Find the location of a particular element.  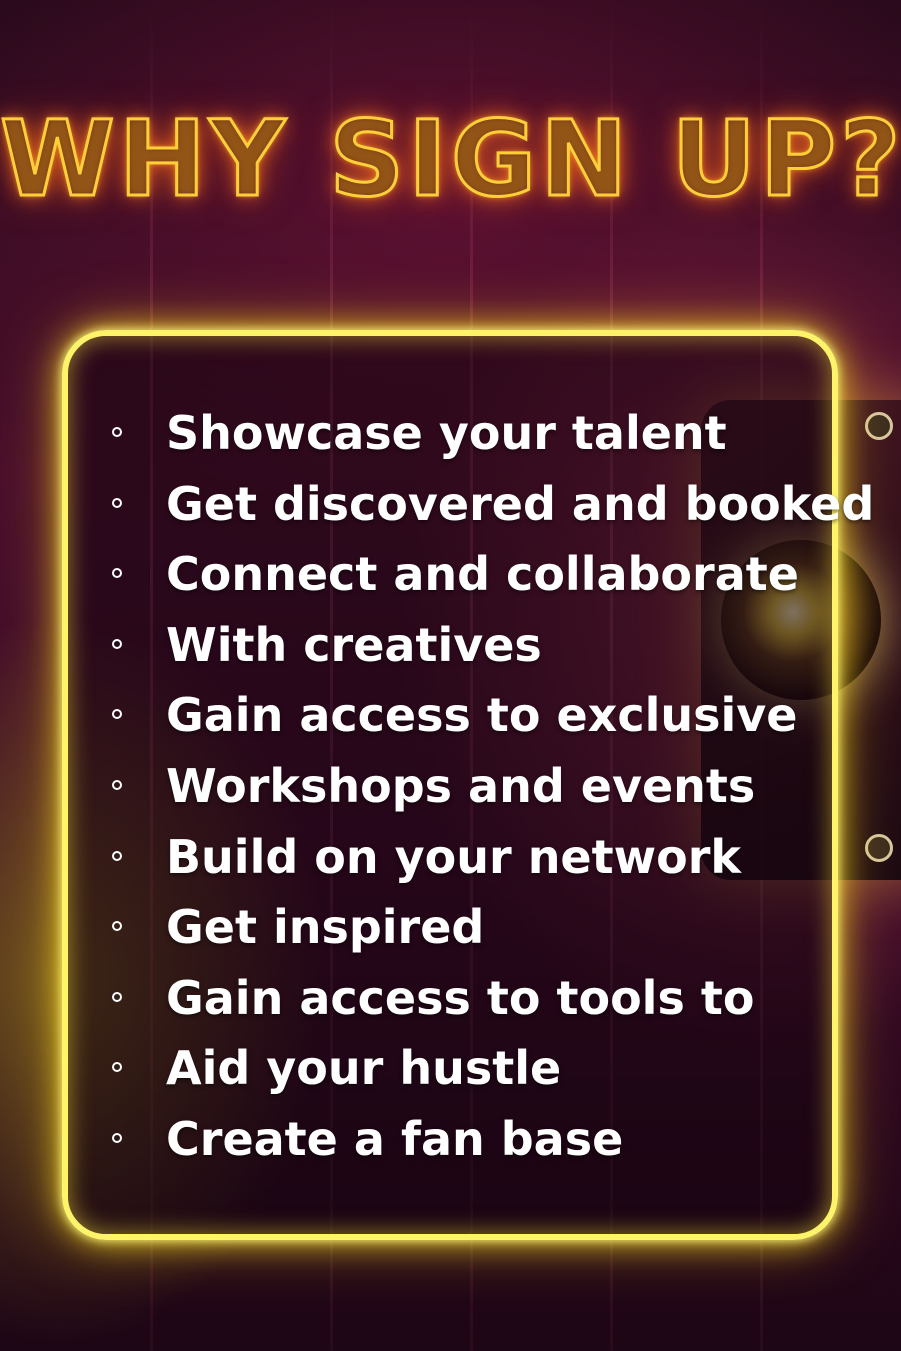

page-title: WHY SIGN UP? is located at coordinates (450, 159).